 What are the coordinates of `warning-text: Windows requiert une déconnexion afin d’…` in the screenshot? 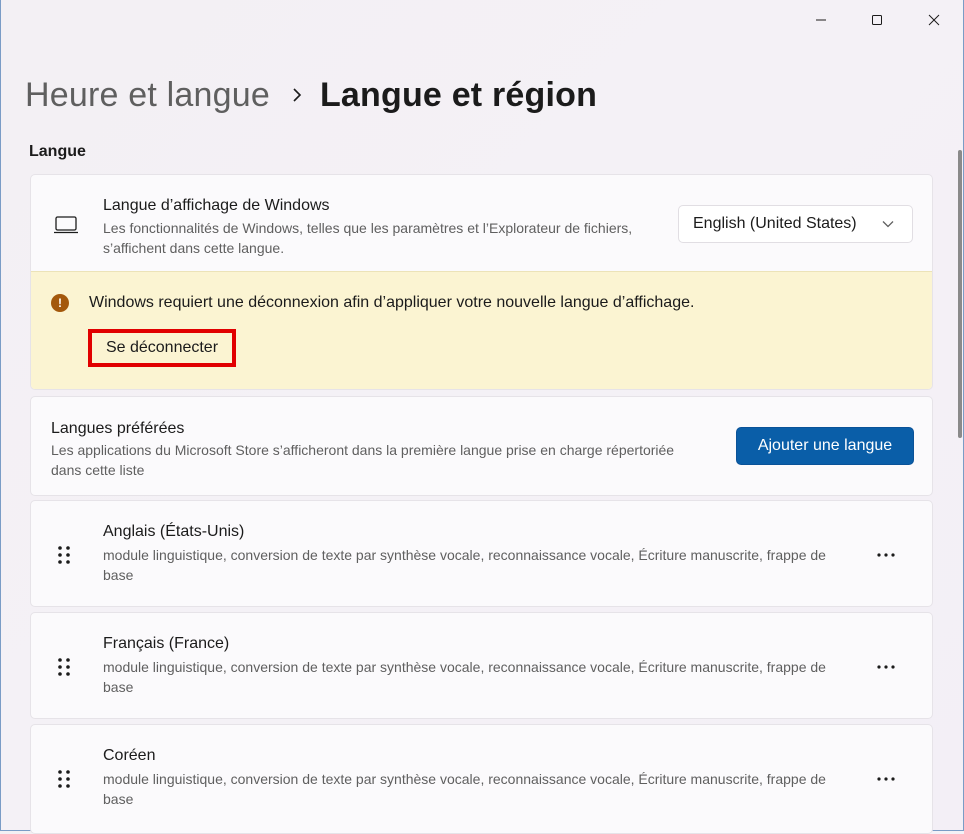 It's located at (392, 302).